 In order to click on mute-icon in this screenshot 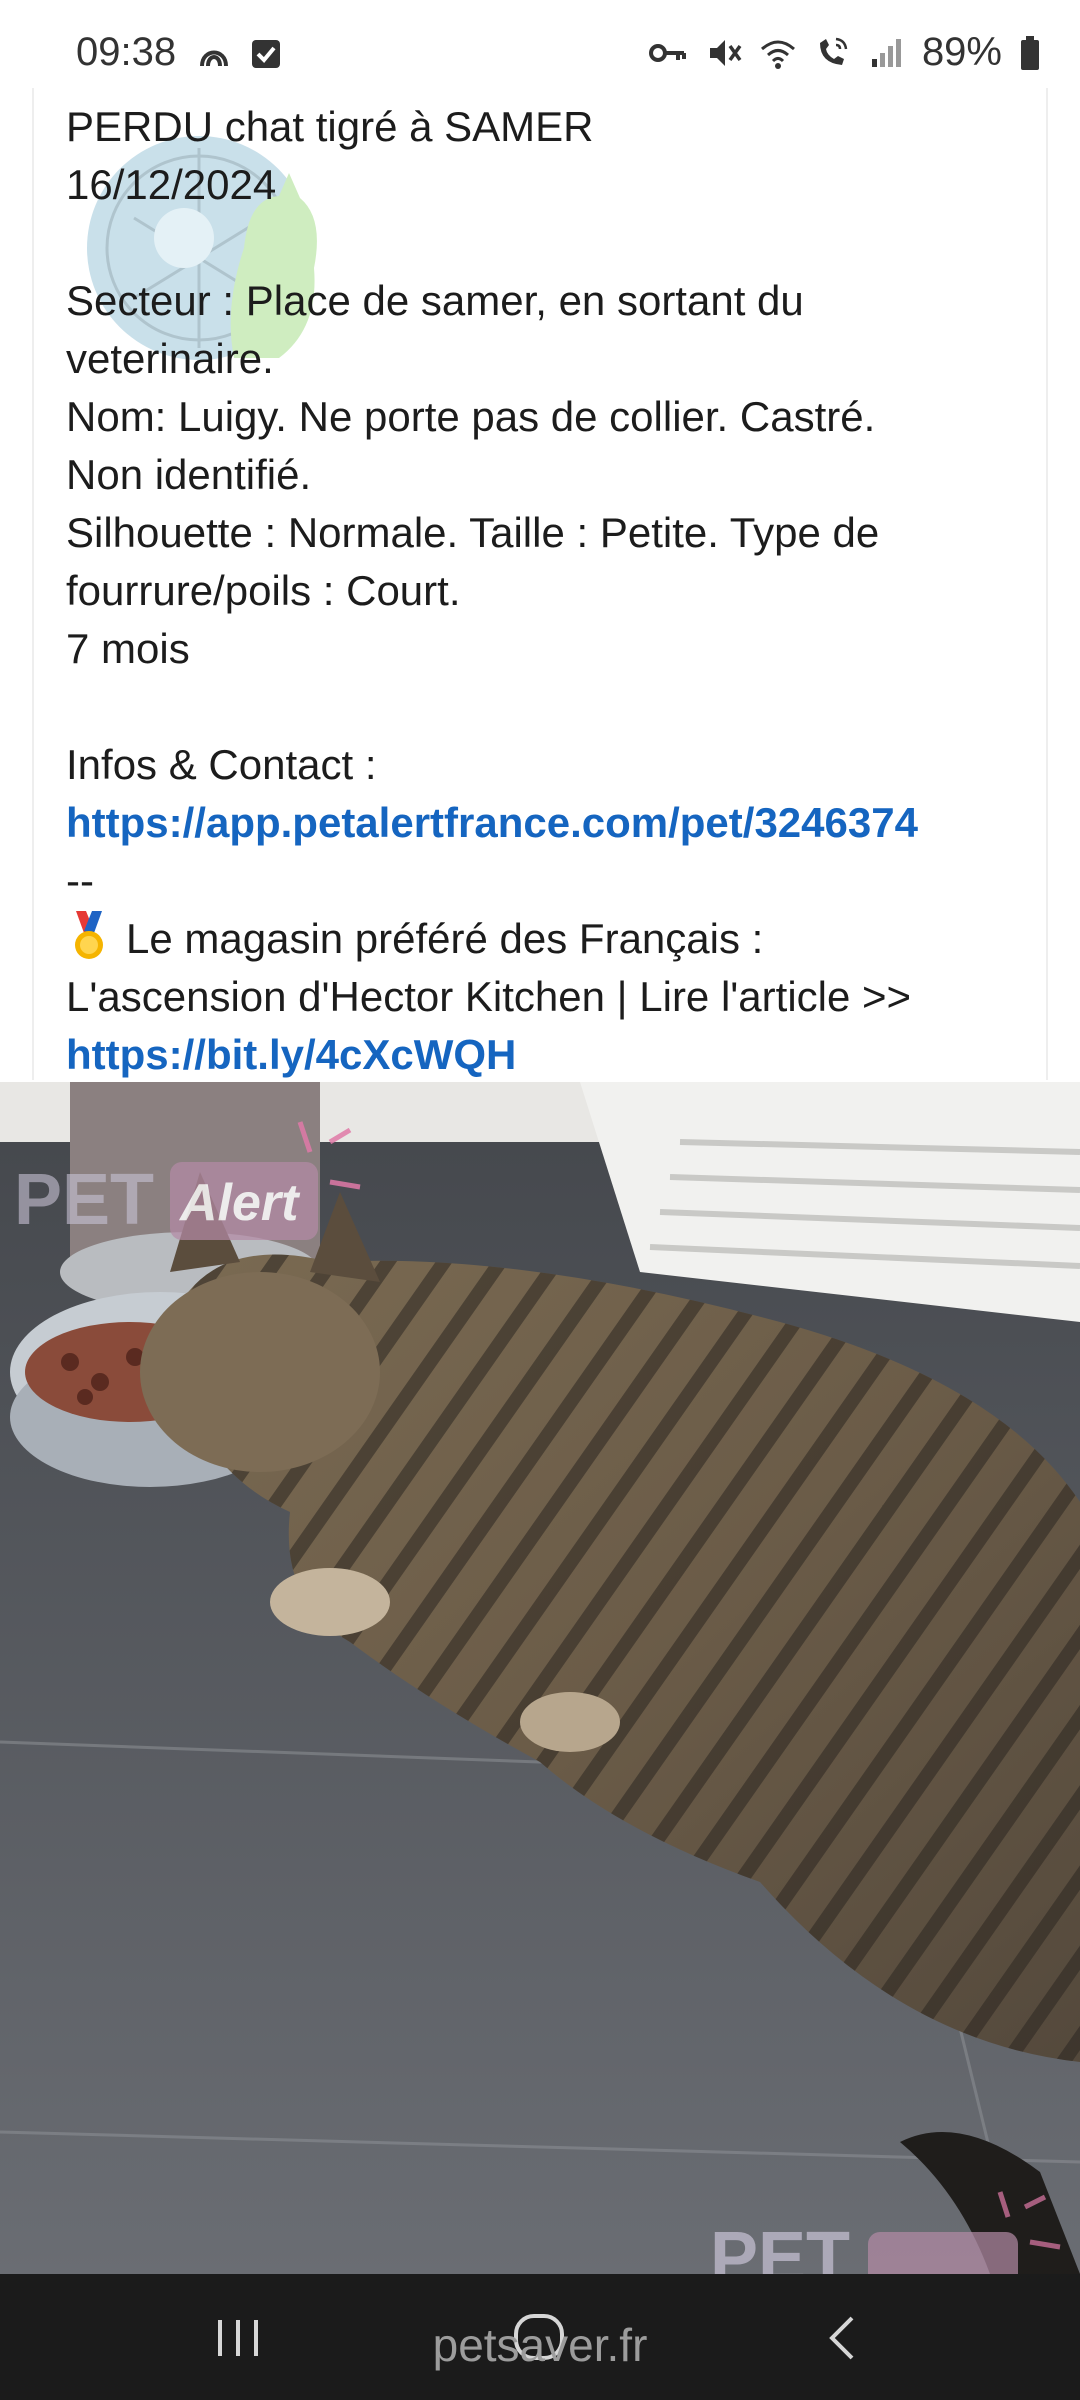, I will do `click(725, 52)`.